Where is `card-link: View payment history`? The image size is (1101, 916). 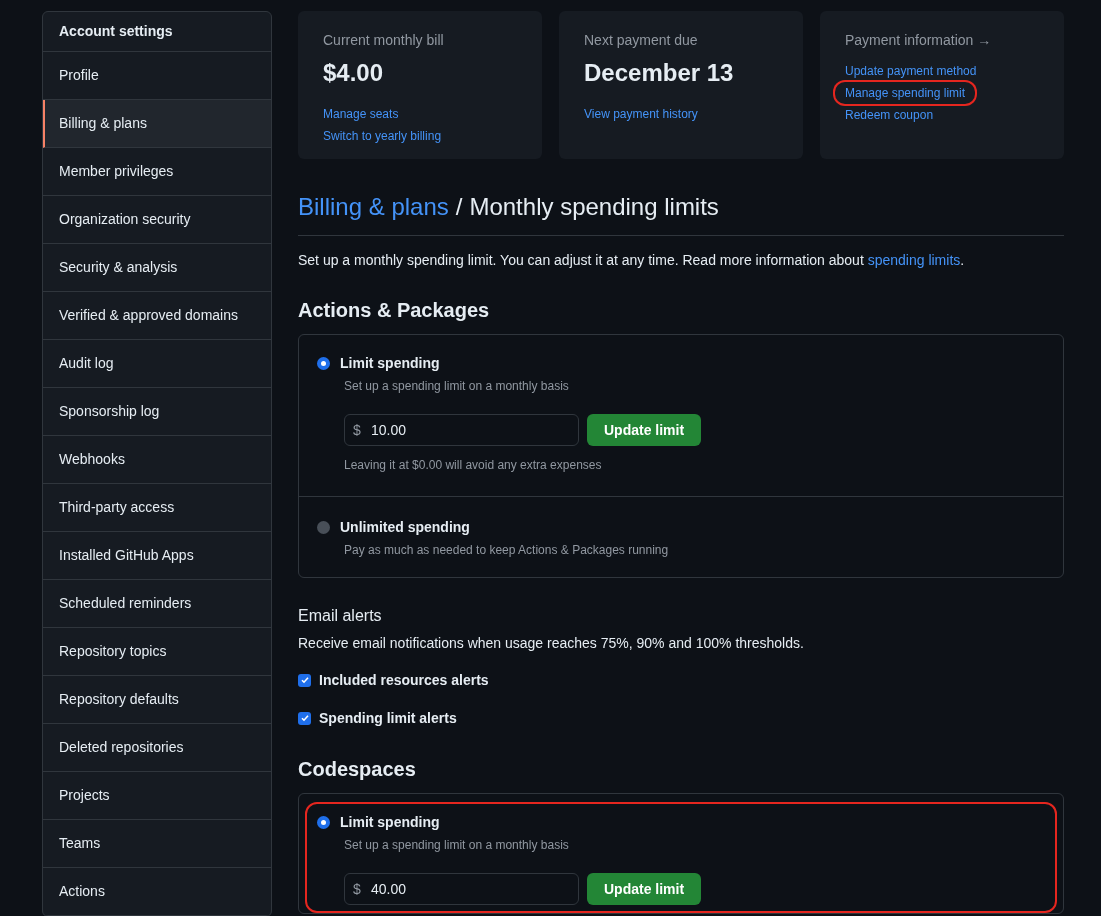 card-link: View payment history is located at coordinates (641, 114).